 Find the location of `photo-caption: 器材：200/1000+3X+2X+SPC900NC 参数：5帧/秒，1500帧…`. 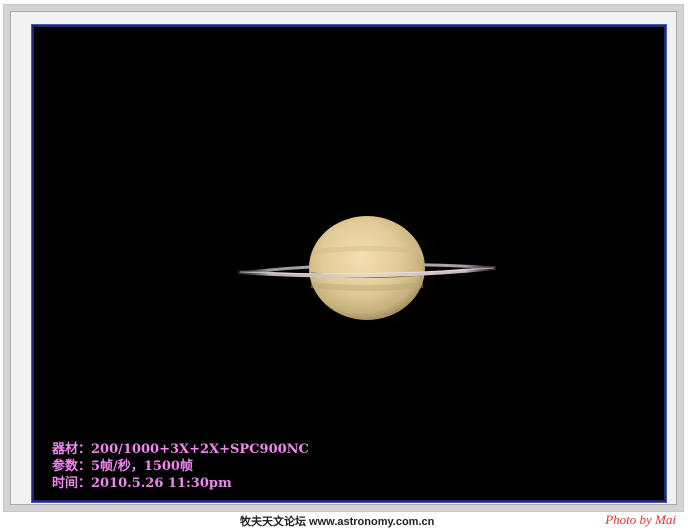

photo-caption: 器材：200/1000+3X+2X+SPC900NC 参数：5帧/秒，1500帧… is located at coordinates (180, 466).